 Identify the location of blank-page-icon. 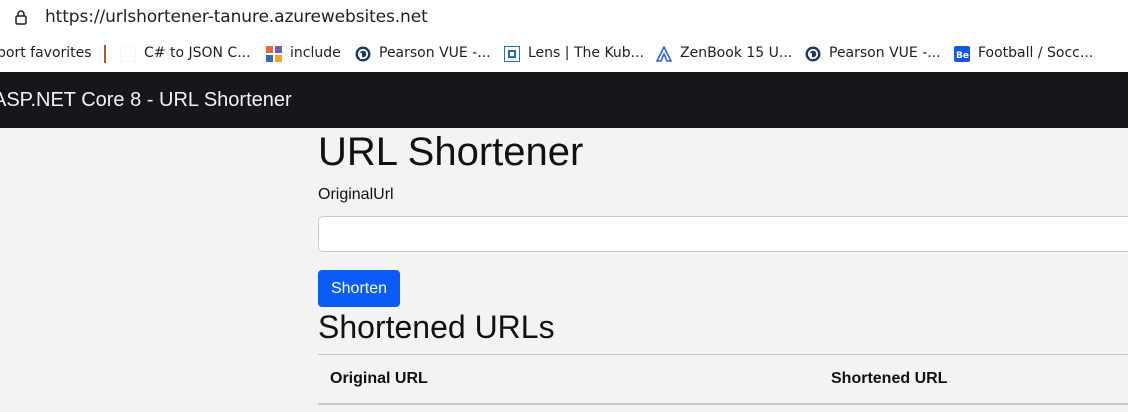
(128, 54).